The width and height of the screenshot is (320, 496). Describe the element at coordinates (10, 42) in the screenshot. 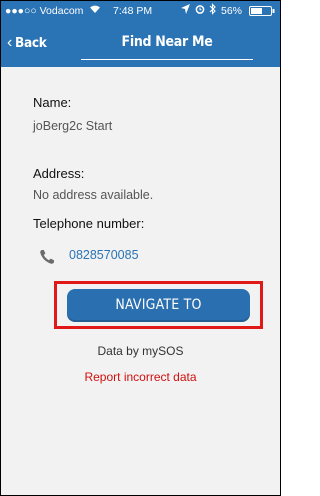

I see `chevron-left-icon: ‹` at that location.